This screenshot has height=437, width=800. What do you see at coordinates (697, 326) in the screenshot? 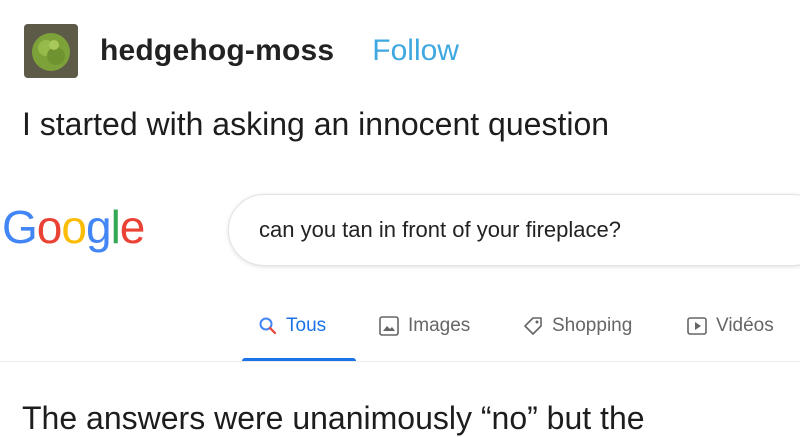
I see `play-icon` at bounding box center [697, 326].